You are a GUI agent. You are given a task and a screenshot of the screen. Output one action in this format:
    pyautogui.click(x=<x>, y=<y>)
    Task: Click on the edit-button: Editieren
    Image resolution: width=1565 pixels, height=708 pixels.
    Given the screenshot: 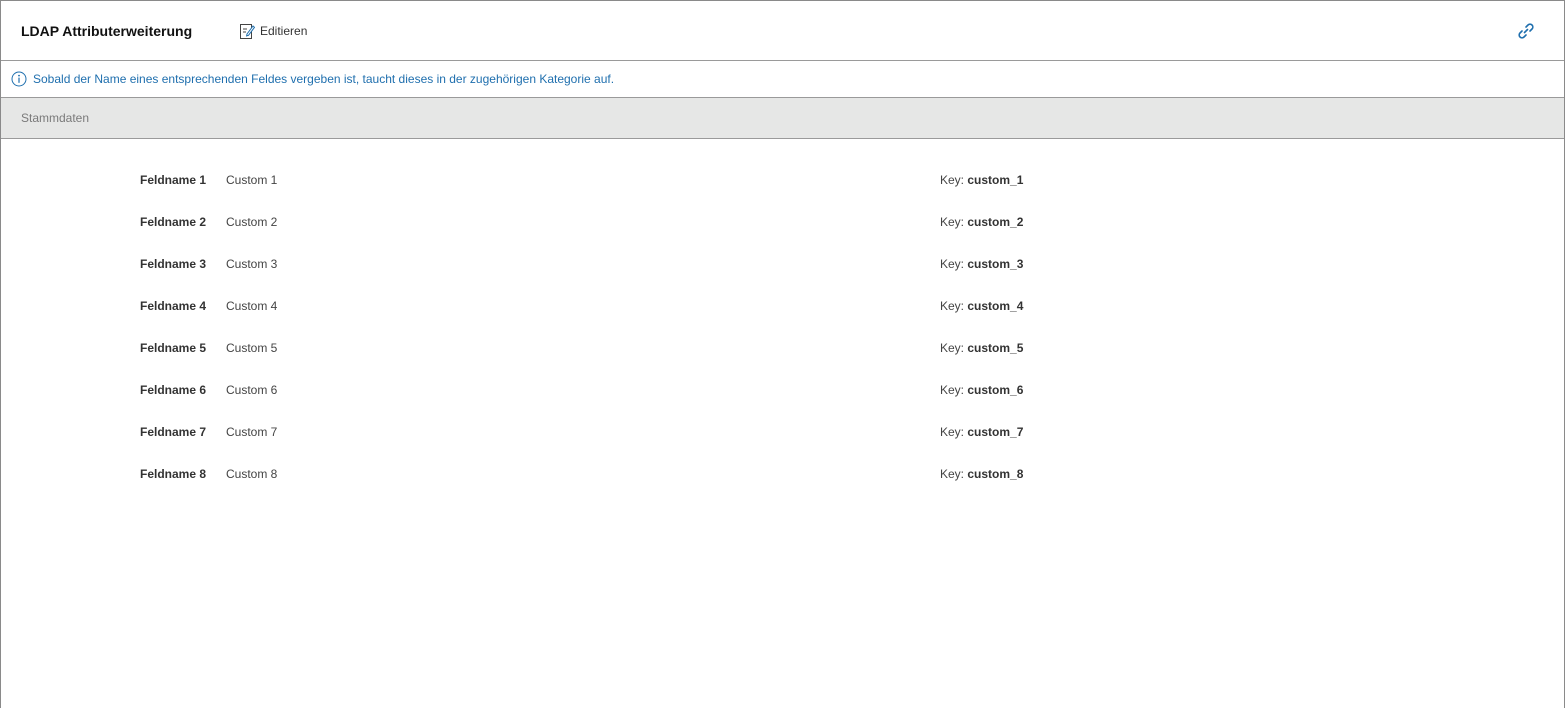 What is the action you would take?
    pyautogui.click(x=273, y=31)
    